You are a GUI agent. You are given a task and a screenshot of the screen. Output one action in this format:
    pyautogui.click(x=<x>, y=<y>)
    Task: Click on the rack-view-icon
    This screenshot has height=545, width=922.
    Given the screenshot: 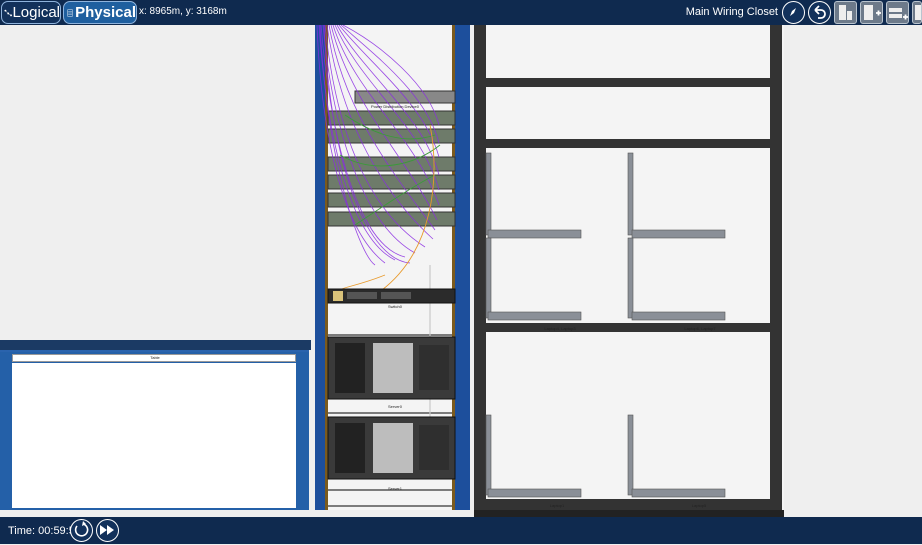 What is the action you would take?
    pyautogui.click(x=918, y=12)
    